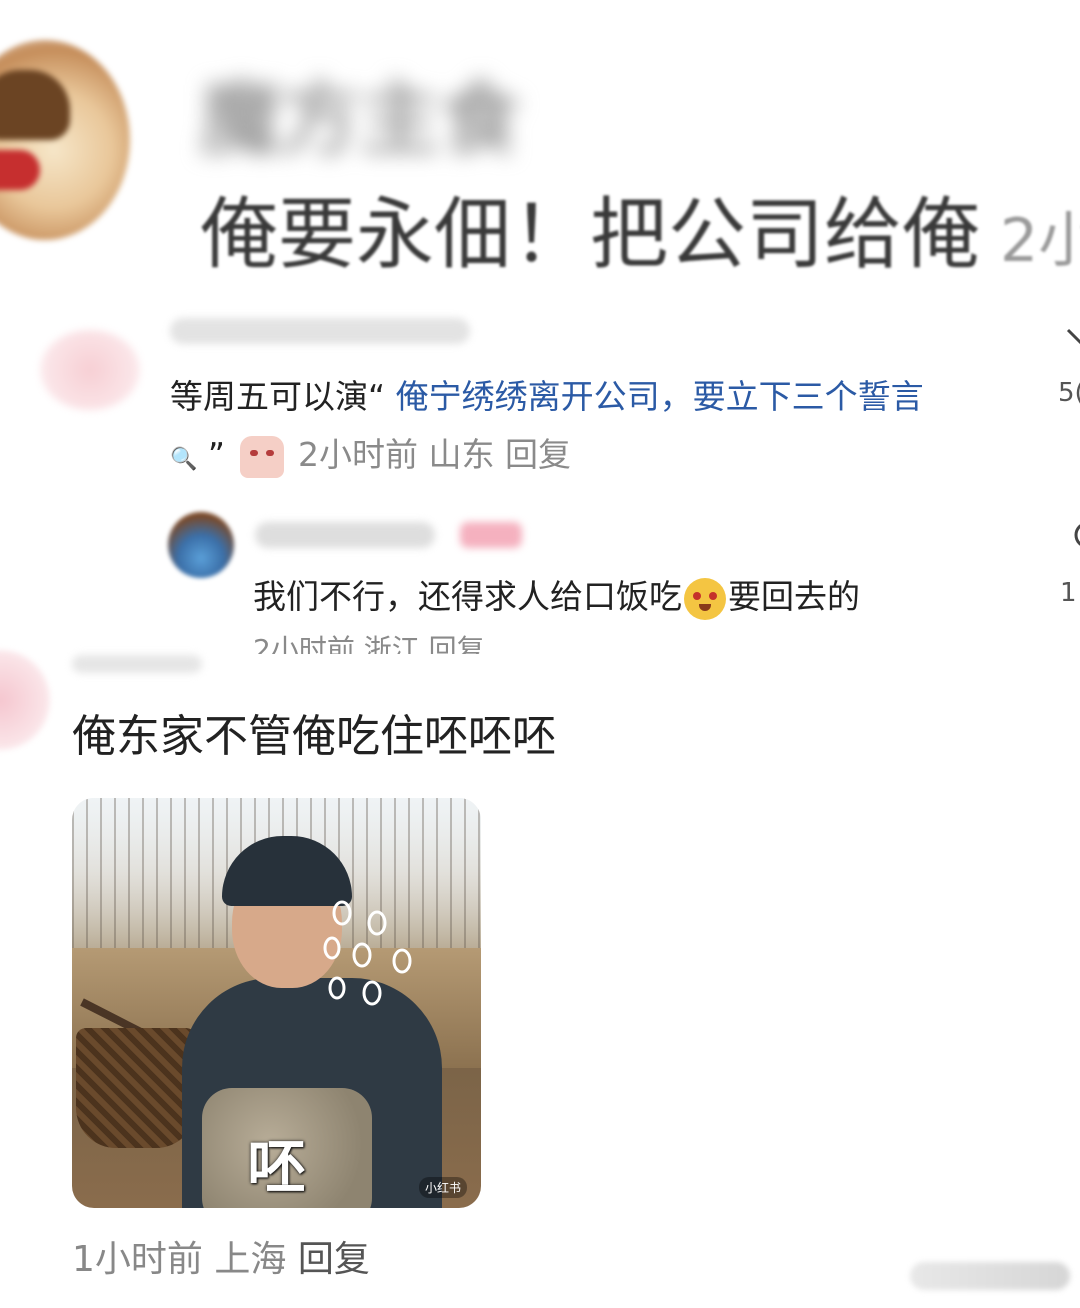  What do you see at coordinates (491, 535) in the screenshot?
I see `user-badge` at bounding box center [491, 535].